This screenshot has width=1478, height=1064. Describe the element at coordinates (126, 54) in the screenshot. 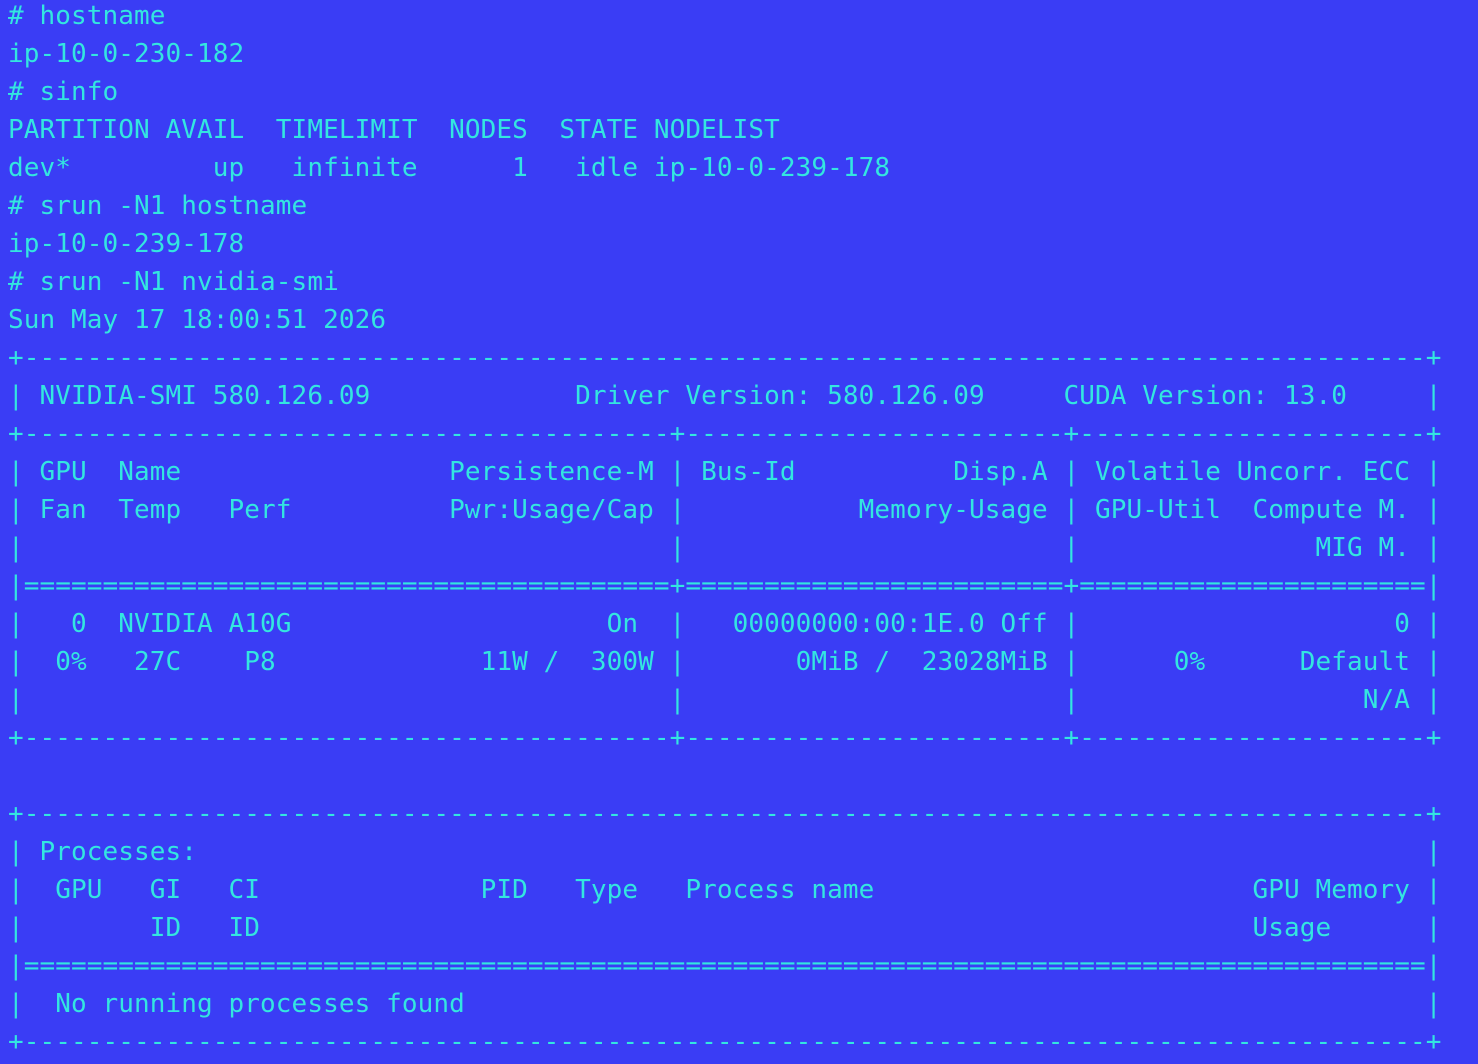

I see `terminal-line-hostname-output: ip-10-0-230-182` at that location.